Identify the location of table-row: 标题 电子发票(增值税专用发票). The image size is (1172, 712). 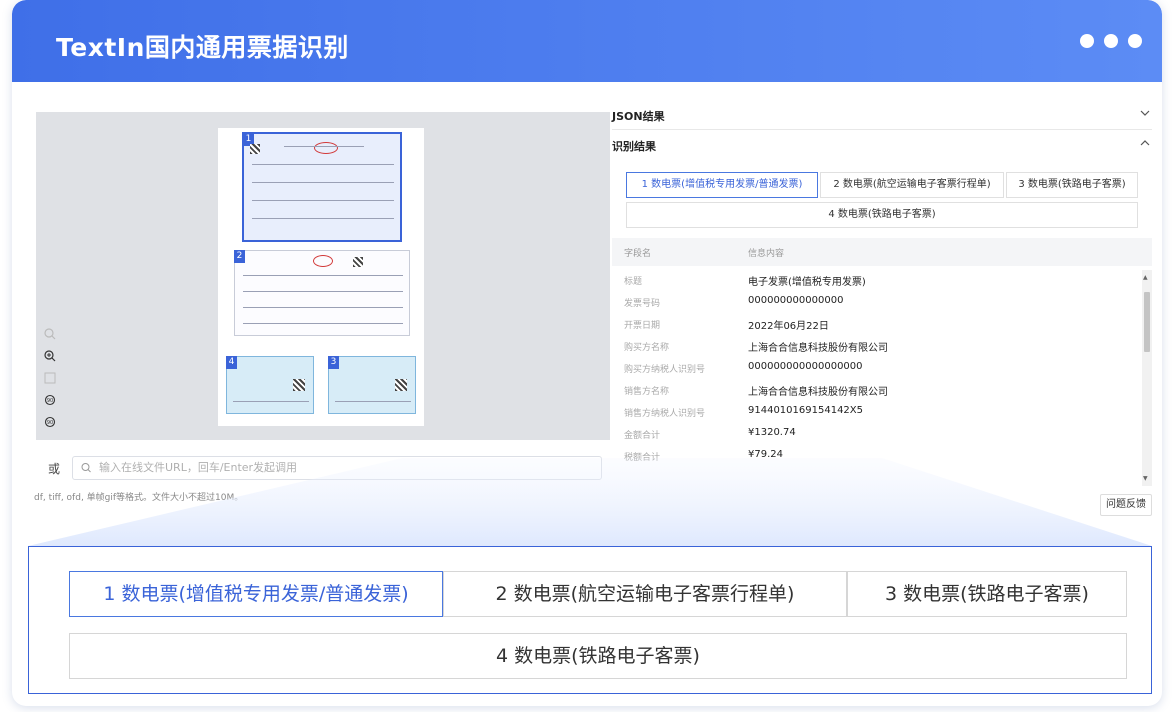
(876, 281).